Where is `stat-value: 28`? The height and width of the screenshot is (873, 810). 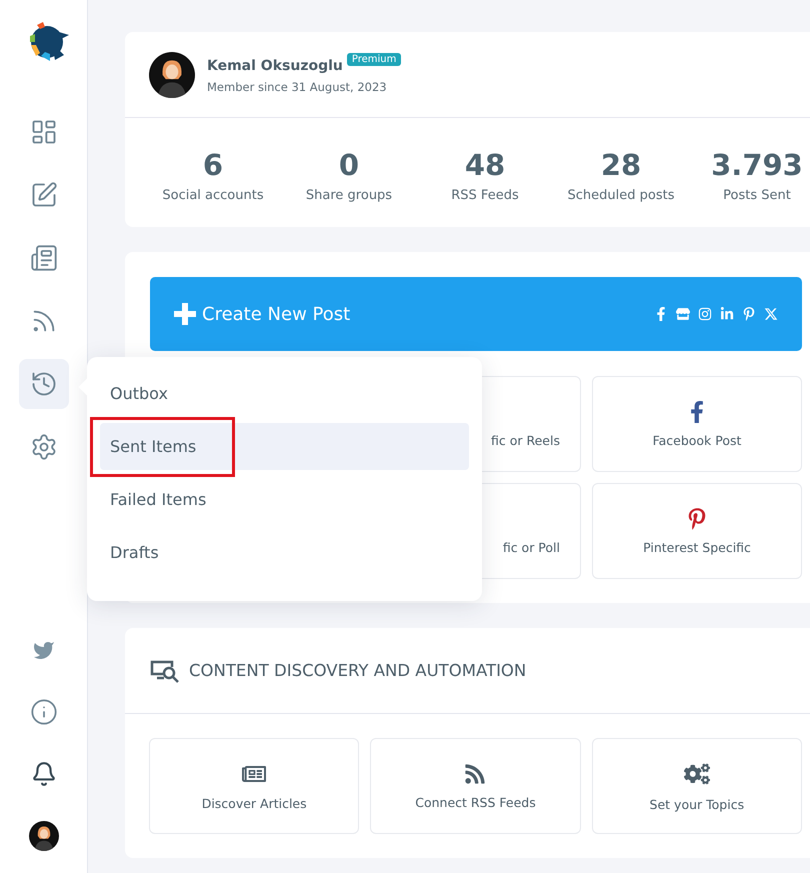
stat-value: 28 is located at coordinates (621, 165).